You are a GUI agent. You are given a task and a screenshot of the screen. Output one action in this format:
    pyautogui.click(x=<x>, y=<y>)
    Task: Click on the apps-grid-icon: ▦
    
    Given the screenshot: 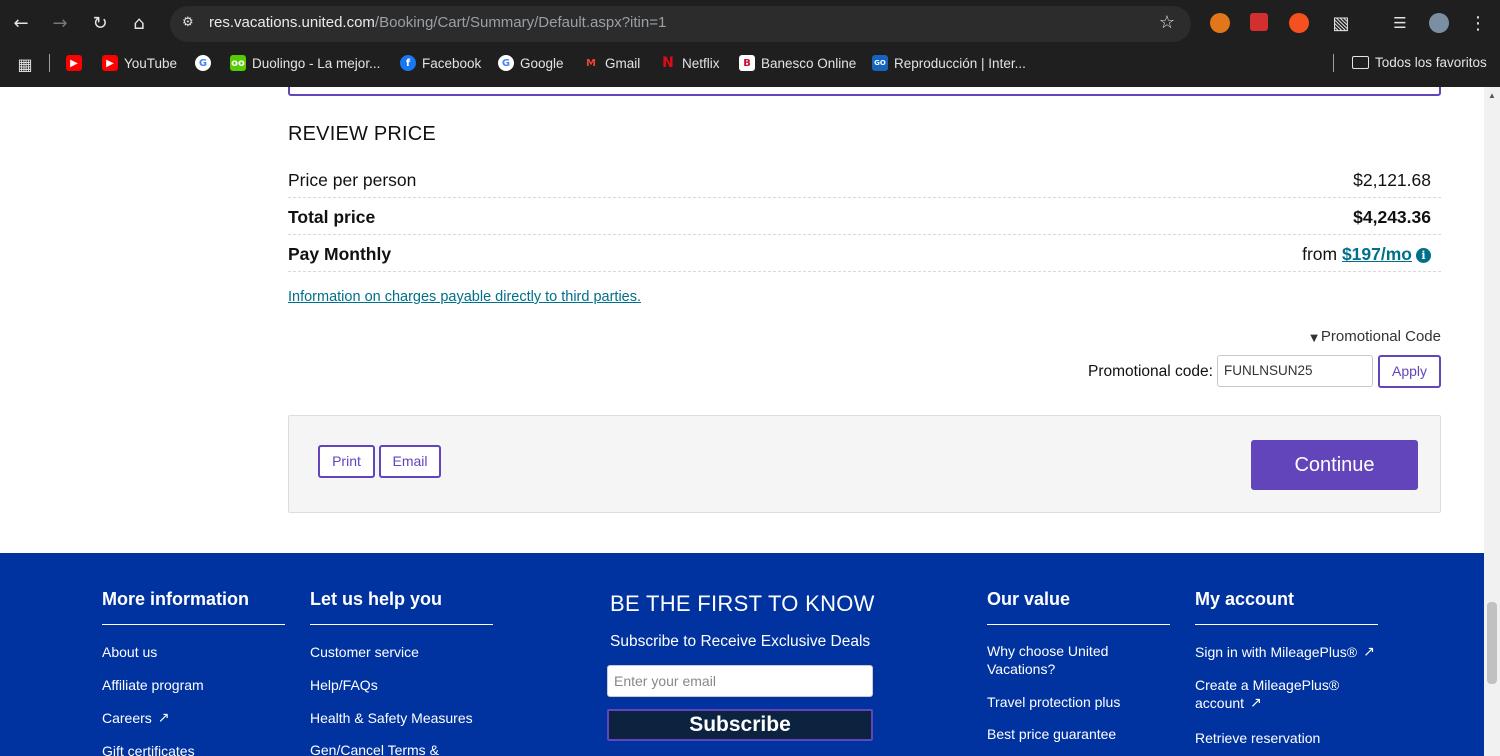 What is the action you would take?
    pyautogui.click(x=25, y=64)
    